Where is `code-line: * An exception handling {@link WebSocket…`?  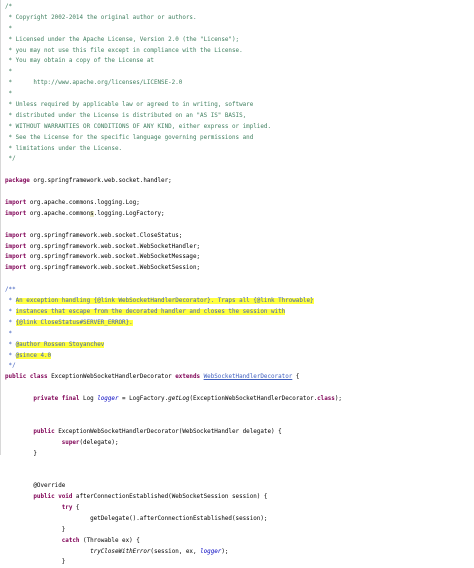
code-line: * An exception handling {@link WebSocket… is located at coordinates (173, 301).